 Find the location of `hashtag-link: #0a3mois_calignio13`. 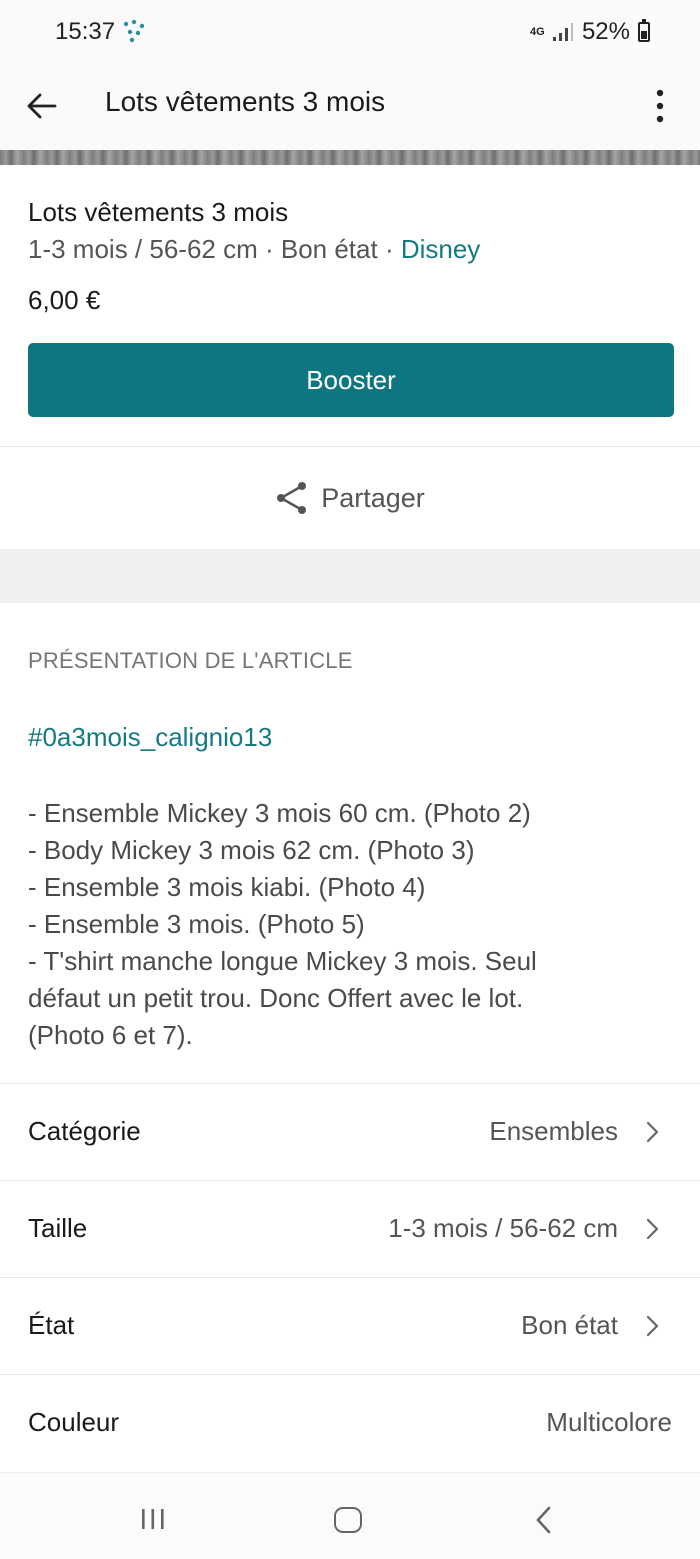

hashtag-link: #0a3mois_calignio13 is located at coordinates (150, 737).